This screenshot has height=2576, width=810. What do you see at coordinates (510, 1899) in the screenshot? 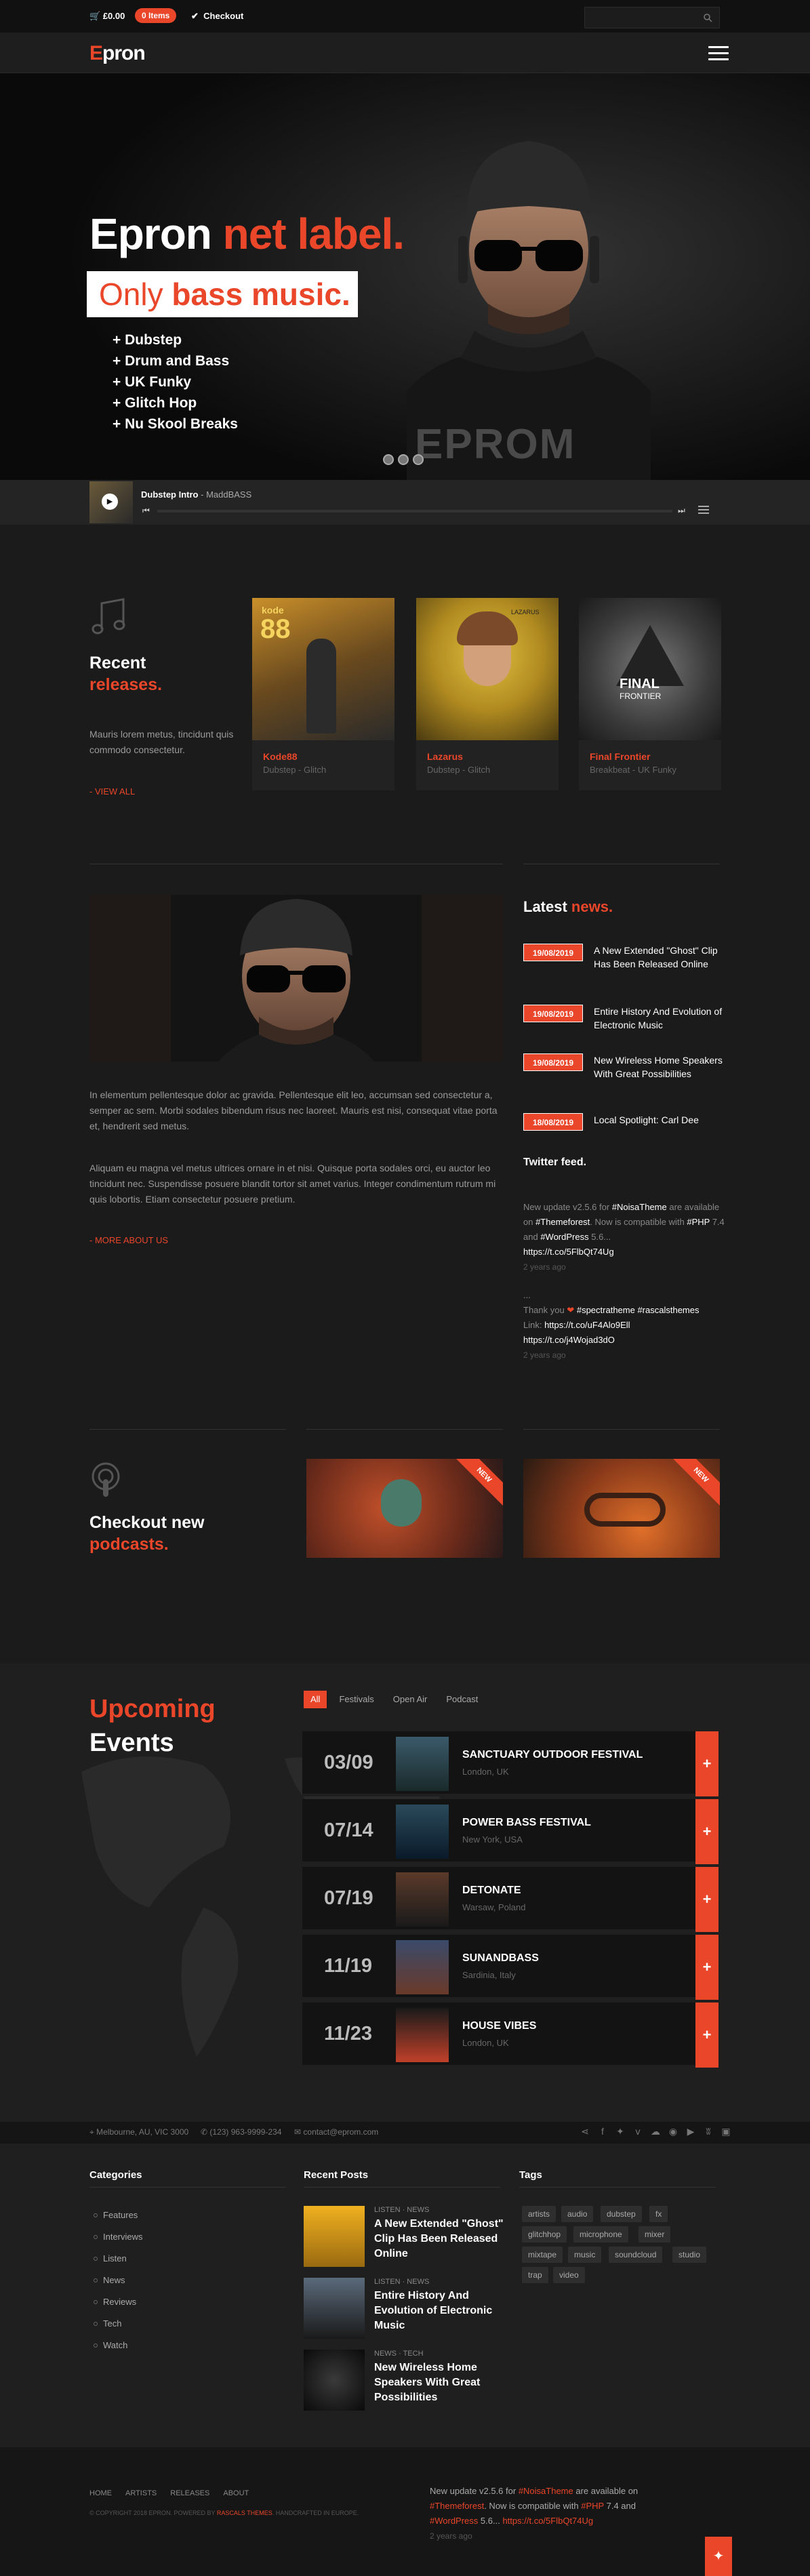
I see `event-row: 07/19 DETONATE Warsaw, Poland +` at bounding box center [510, 1899].